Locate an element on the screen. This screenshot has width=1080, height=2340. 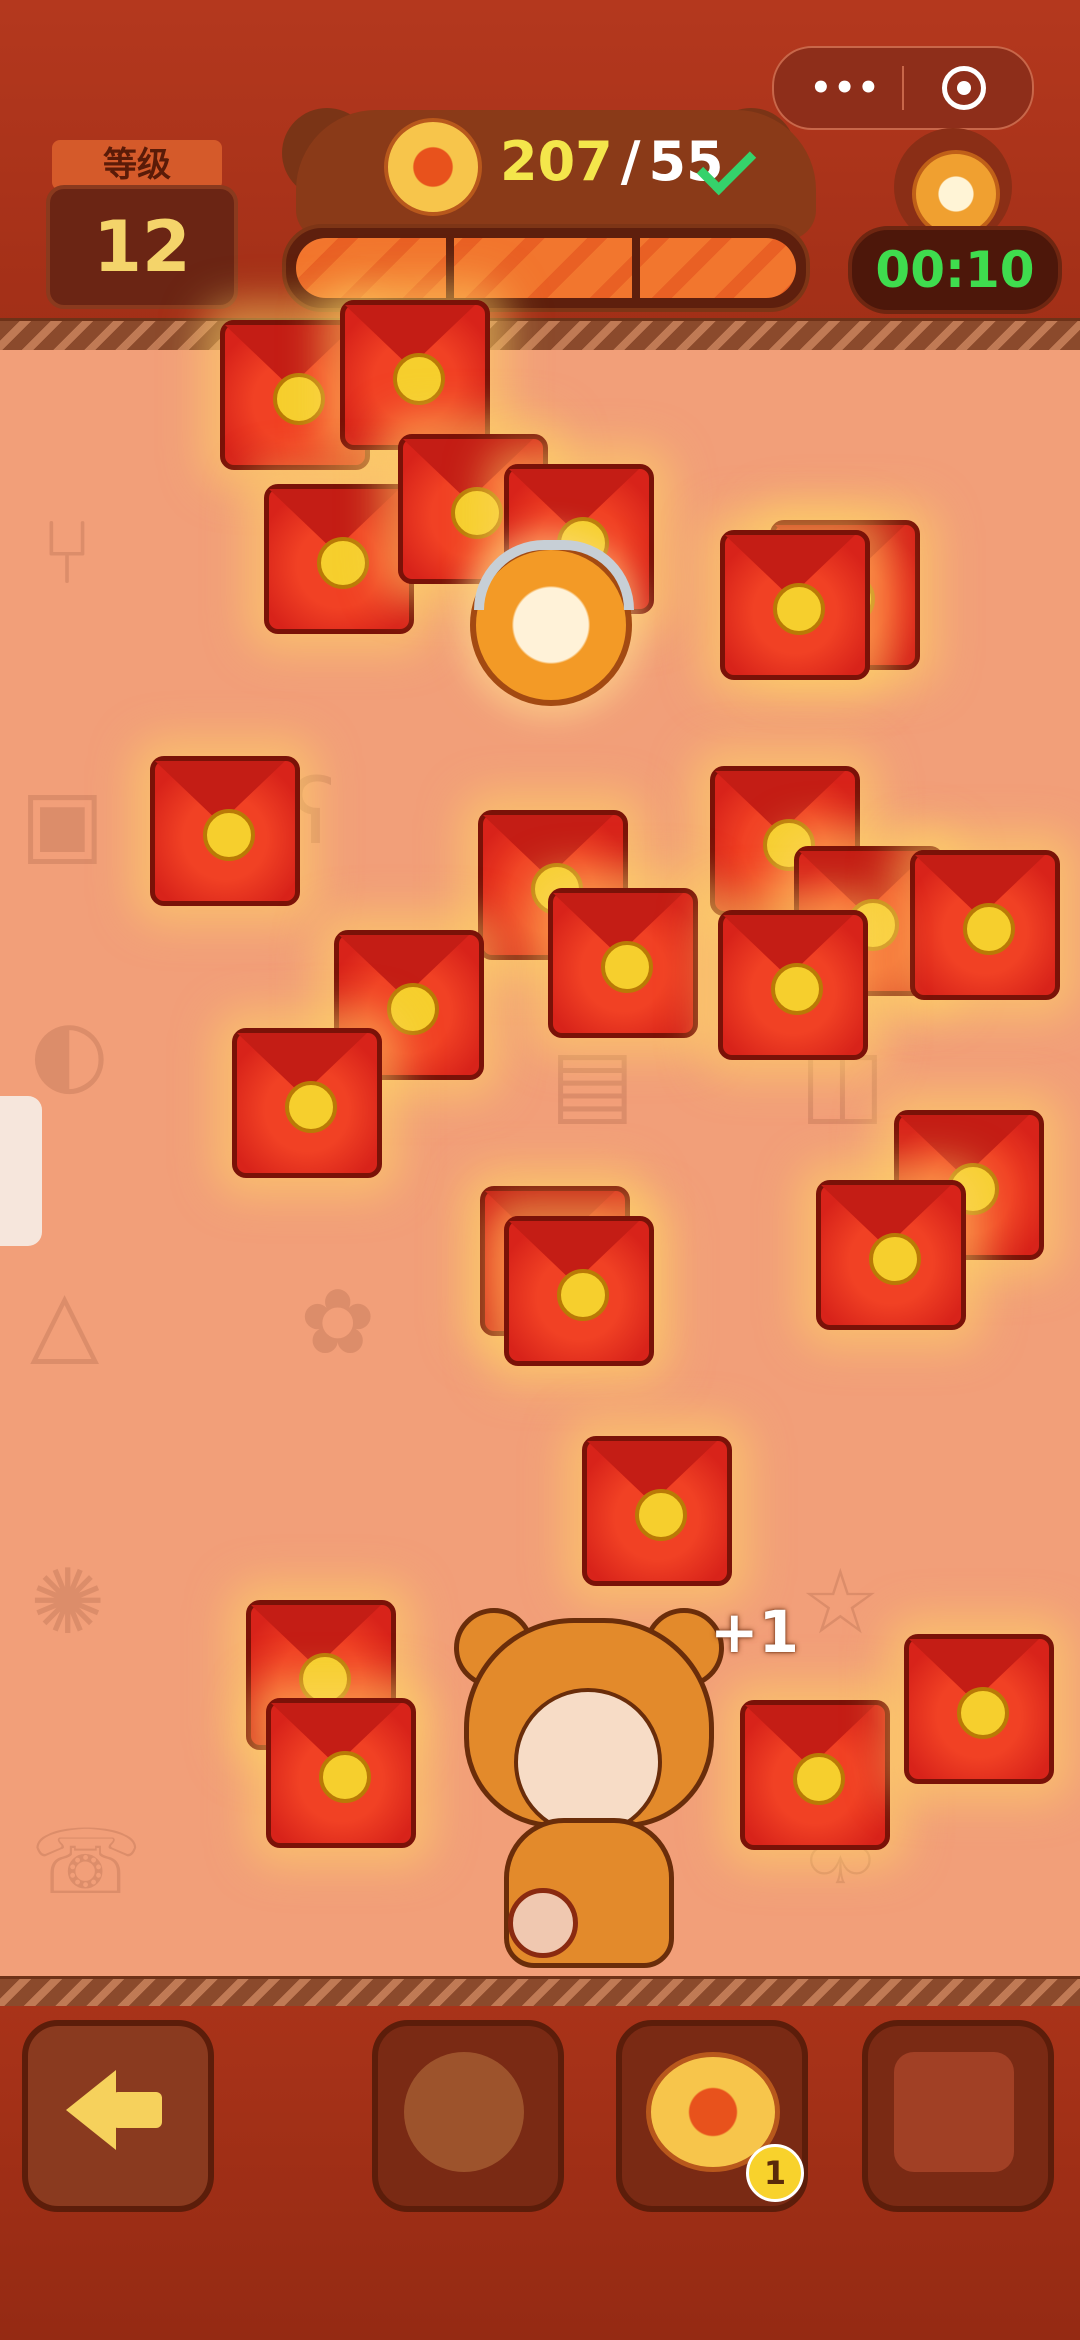
tiger-costume-player is located at coordinates (589, 1788).